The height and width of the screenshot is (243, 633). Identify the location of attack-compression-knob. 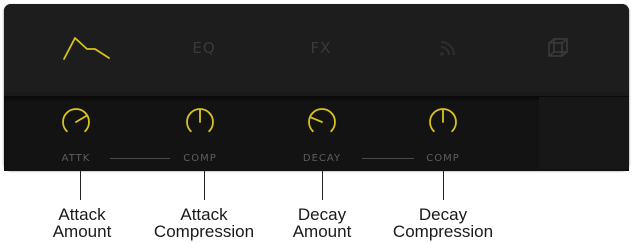
(200, 122).